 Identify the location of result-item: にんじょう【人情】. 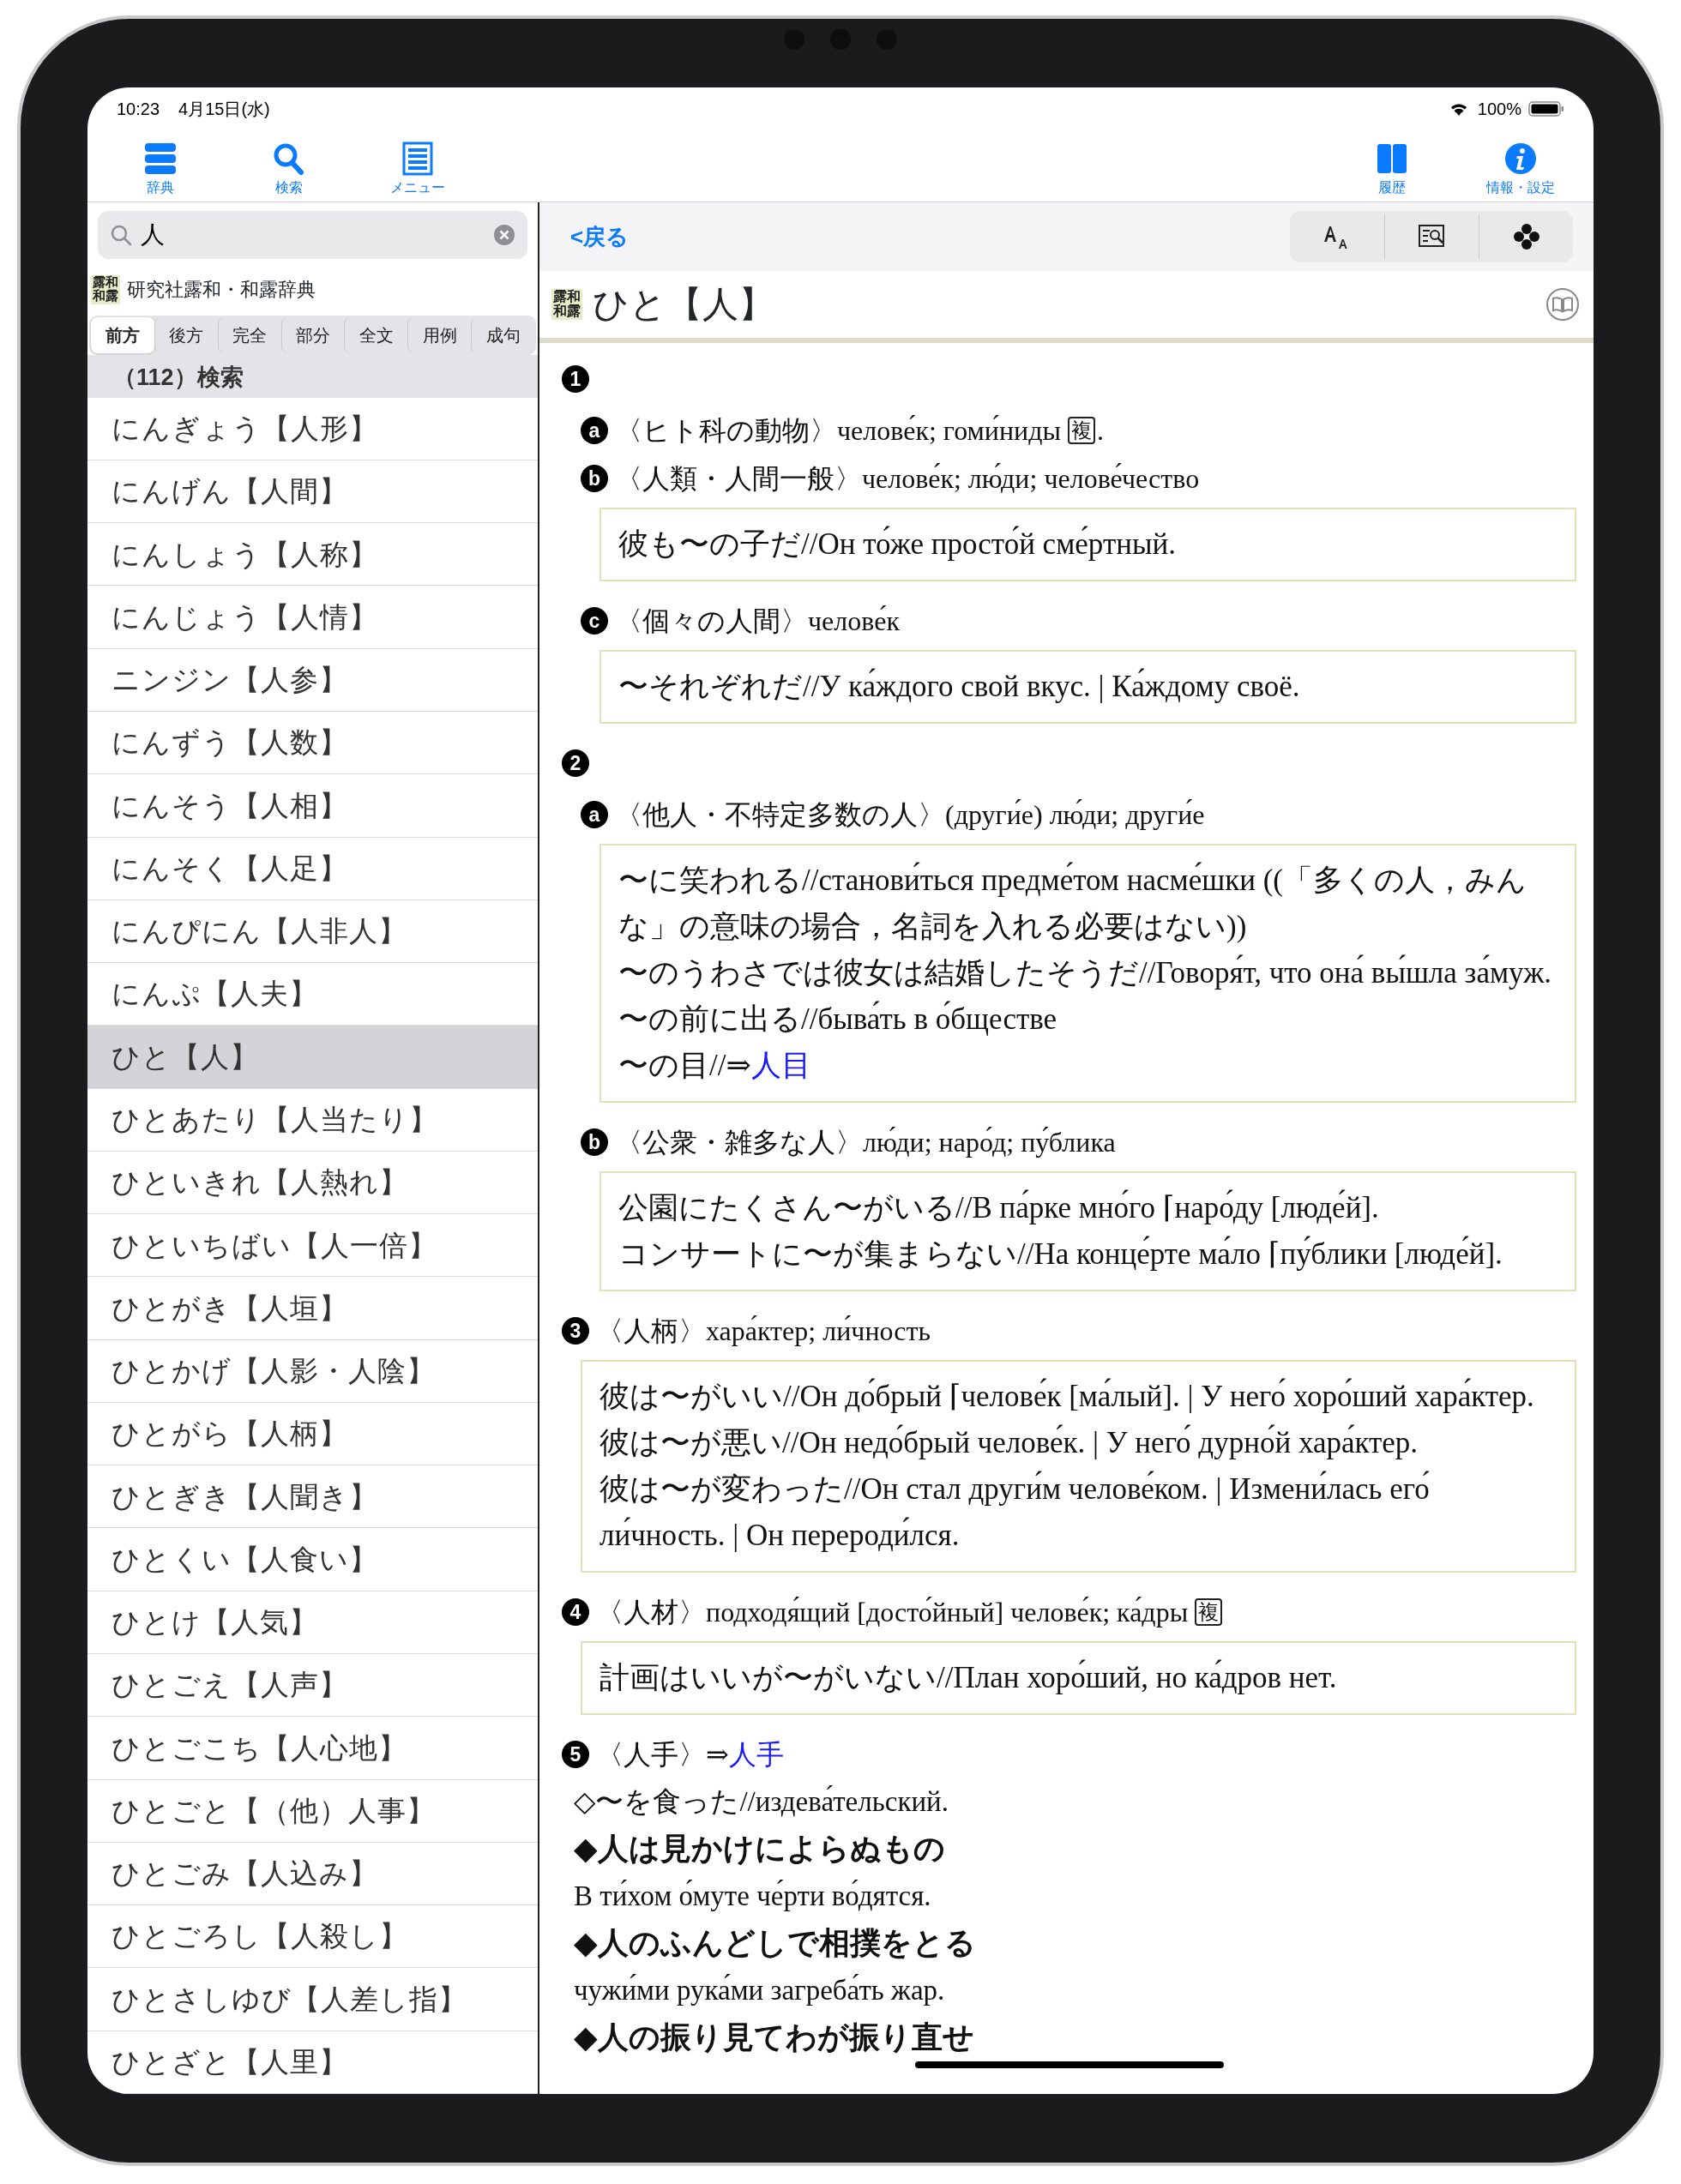
(312, 618).